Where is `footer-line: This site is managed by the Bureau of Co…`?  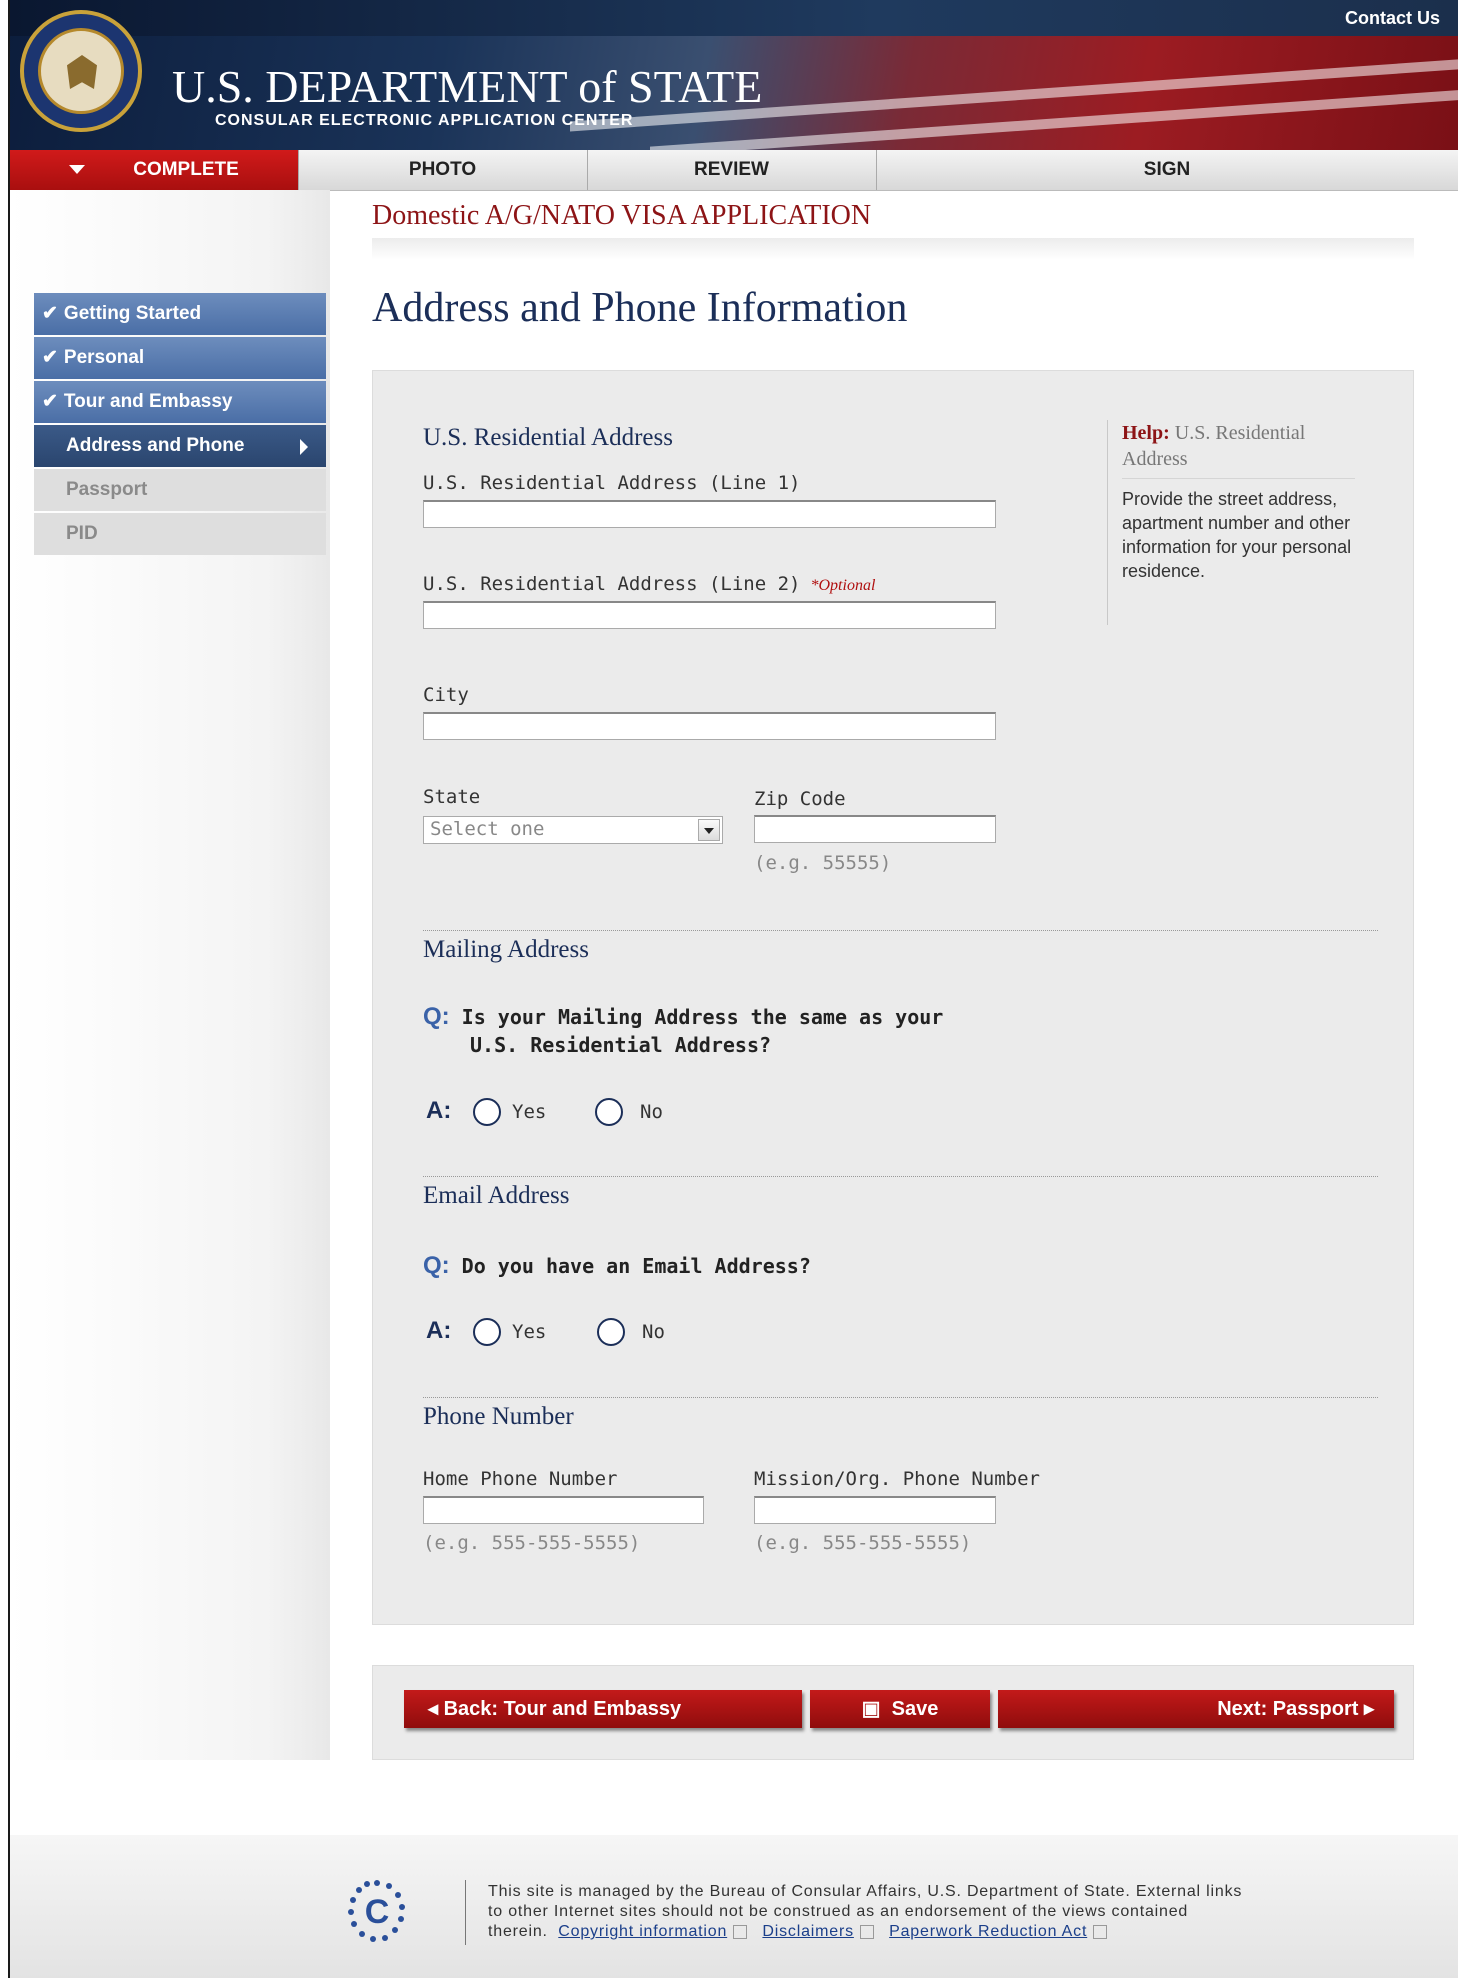
footer-line: This site is managed by the Bureau of Co… is located at coordinates (865, 1891).